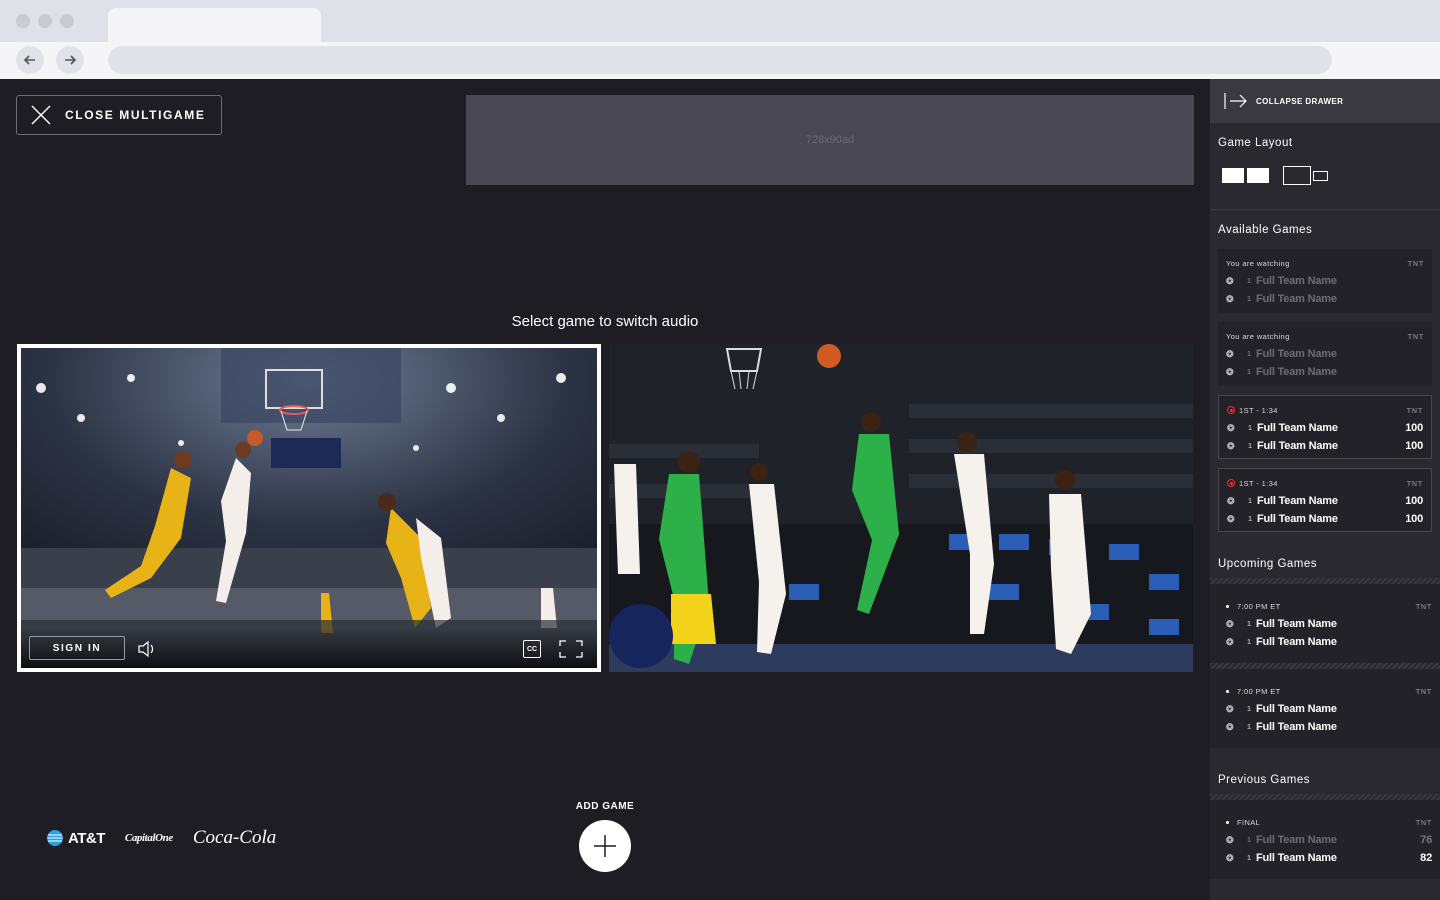  I want to click on back-button, so click(30, 60).